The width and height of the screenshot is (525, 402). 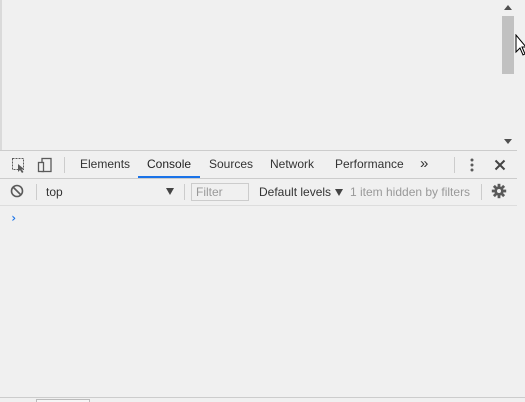 What do you see at coordinates (508, 7) in the screenshot?
I see `scroll-up-arrow` at bounding box center [508, 7].